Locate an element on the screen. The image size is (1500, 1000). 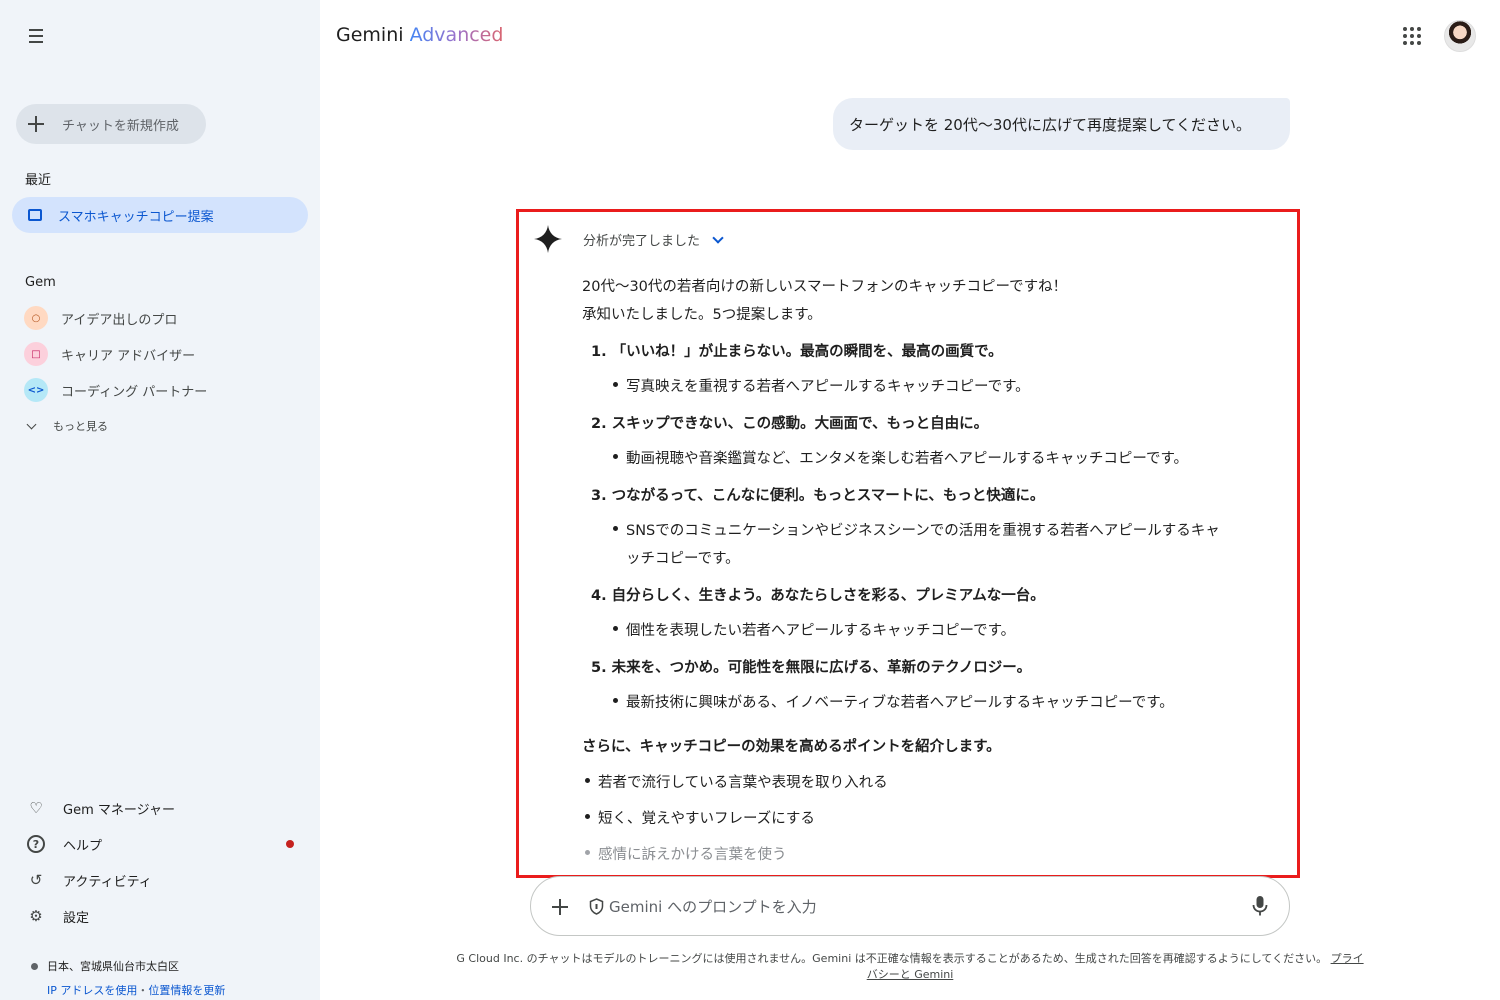
item-3-title: 3. つながるって、こんなに便利。もっとスマートに、もっと快適に。 is located at coordinates (817, 494).